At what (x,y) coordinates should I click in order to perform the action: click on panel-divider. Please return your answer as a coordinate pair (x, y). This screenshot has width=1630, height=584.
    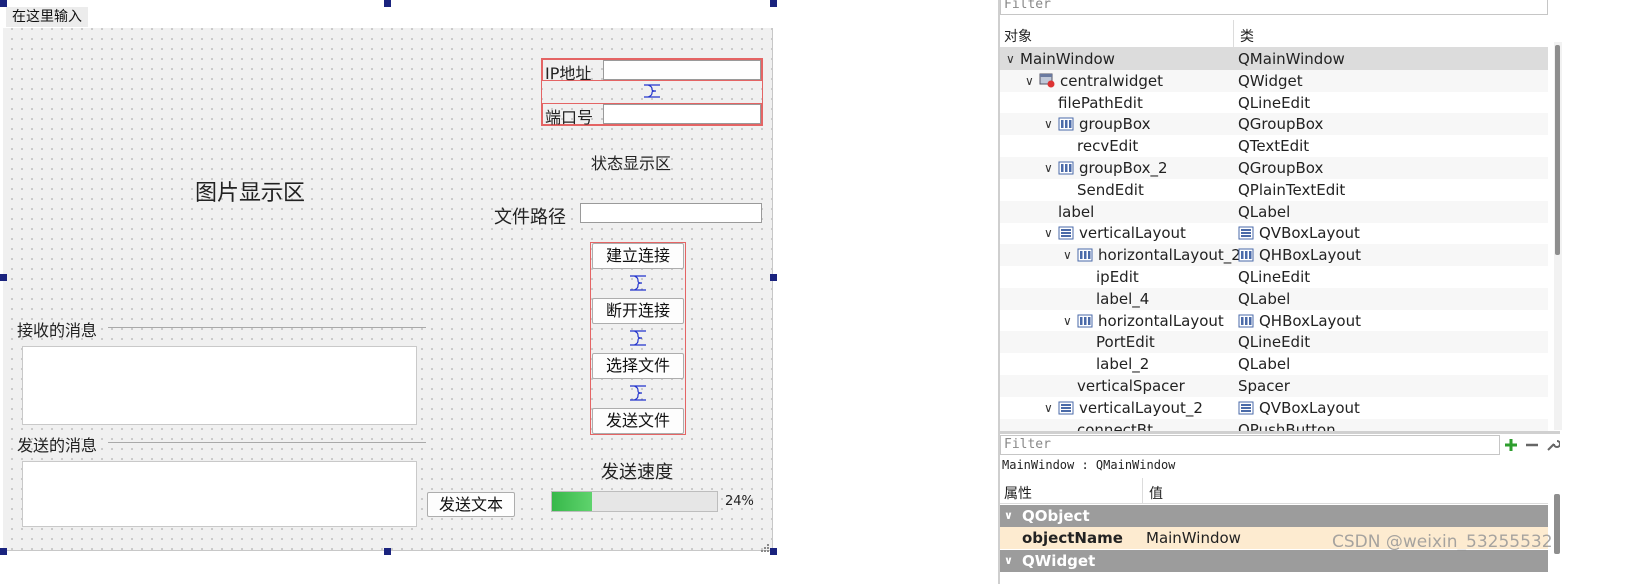
    Looking at the image, I should click on (1280, 432).